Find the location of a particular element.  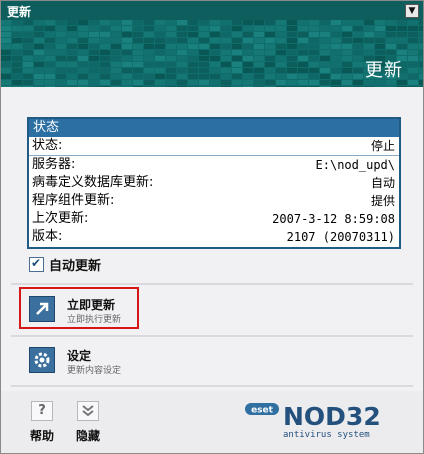

chevron-down-icon: ▼ is located at coordinates (412, 11).